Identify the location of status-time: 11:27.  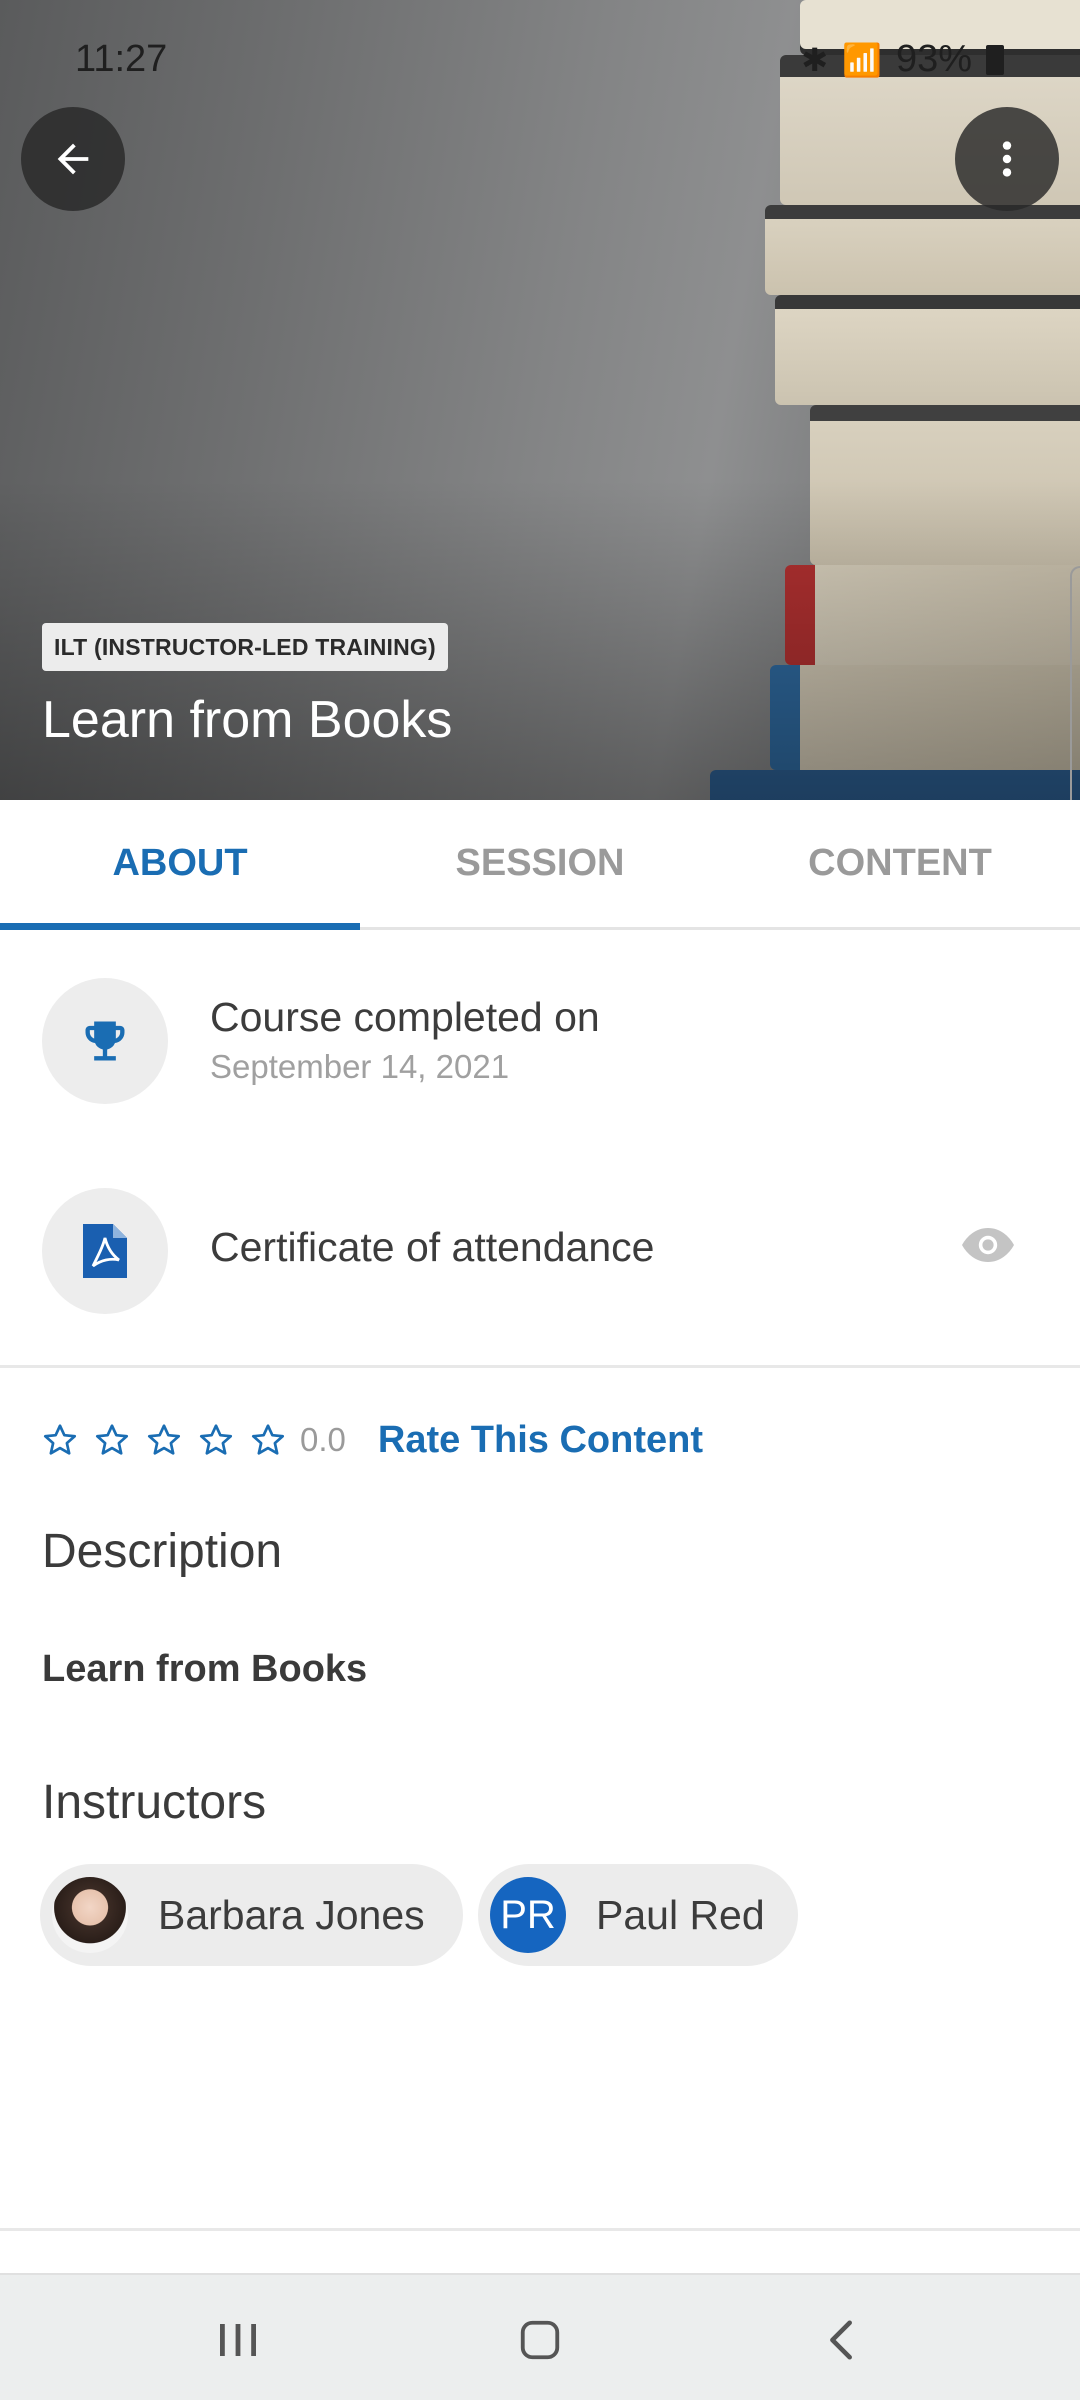
(121, 59).